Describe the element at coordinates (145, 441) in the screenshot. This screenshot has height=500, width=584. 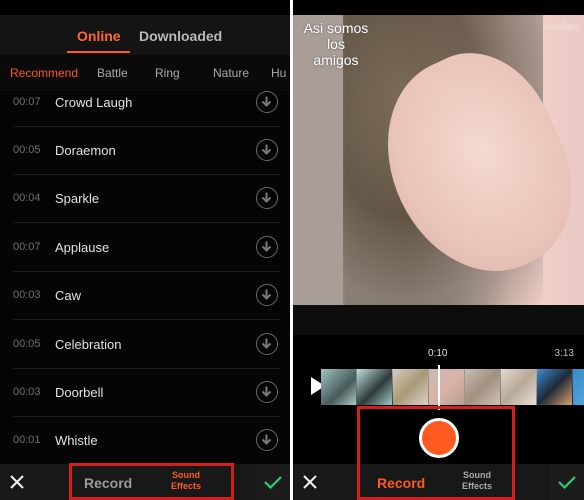
I see `sound-item: 00:01 Whistle` at that location.